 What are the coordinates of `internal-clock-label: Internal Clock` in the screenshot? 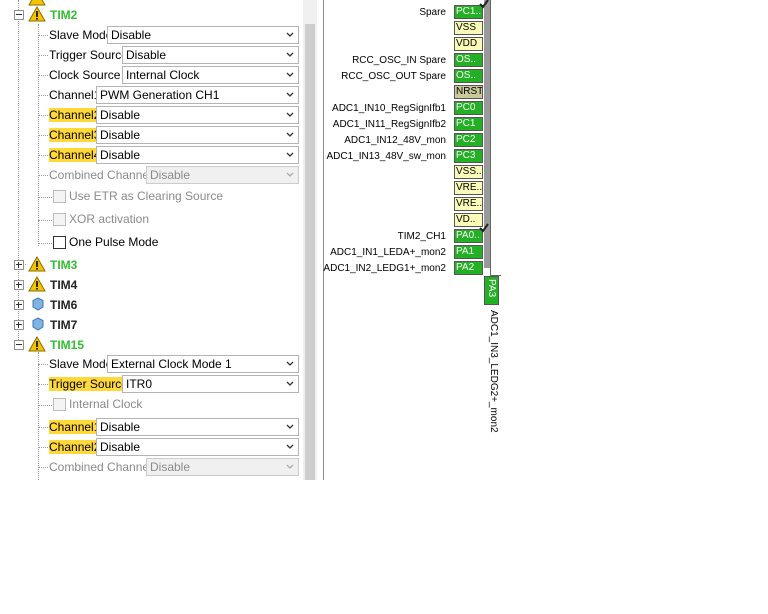 It's located at (106, 404).